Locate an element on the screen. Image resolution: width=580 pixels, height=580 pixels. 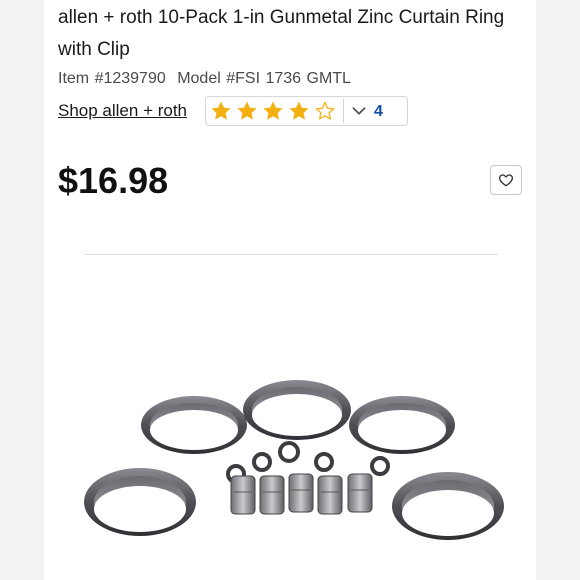
product-price: $16.98 is located at coordinates (113, 180).